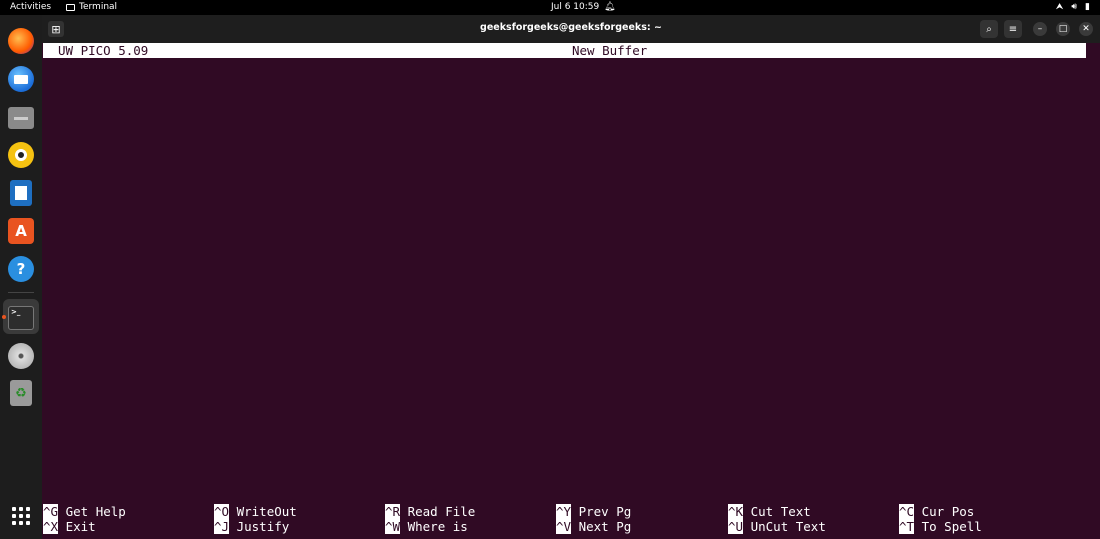 The height and width of the screenshot is (539, 1100). Describe the element at coordinates (1013, 29) in the screenshot. I see `menu-icon: ≡` at that location.